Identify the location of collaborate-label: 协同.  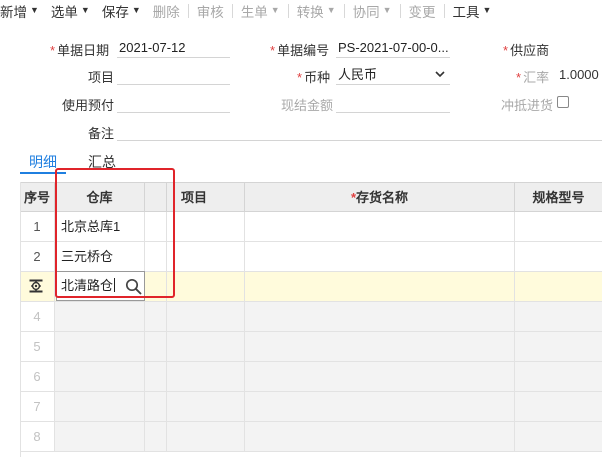
(366, 12).